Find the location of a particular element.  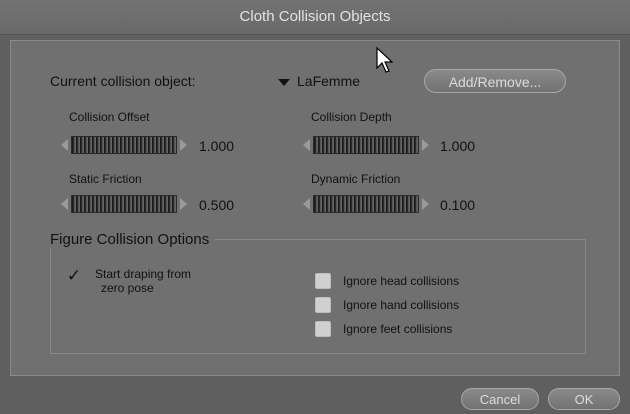

cancel-button: Cancel is located at coordinates (500, 399).